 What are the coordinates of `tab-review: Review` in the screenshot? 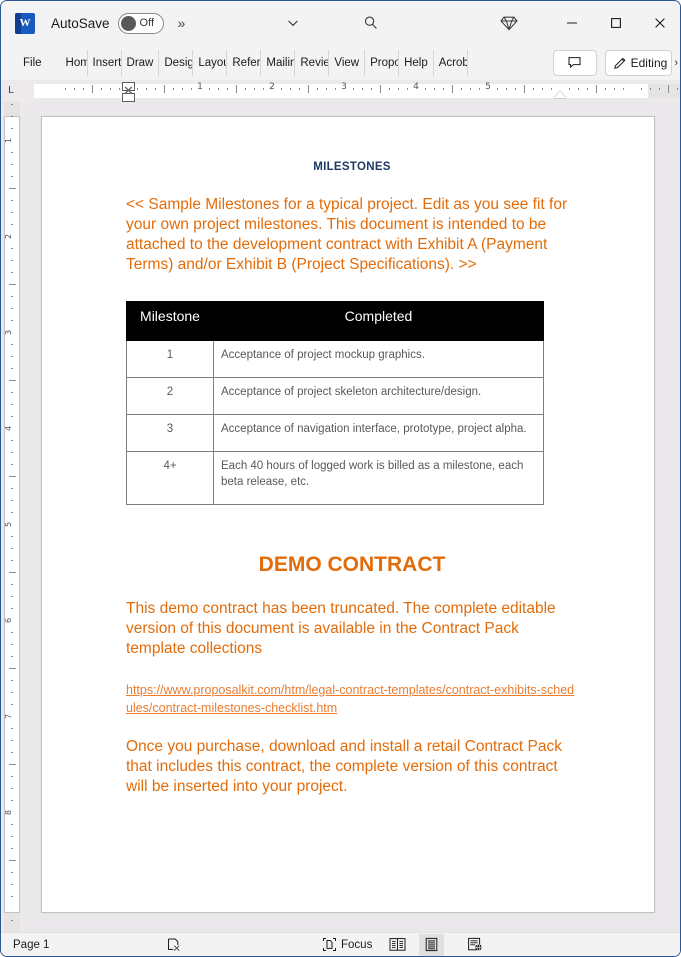 It's located at (312, 62).